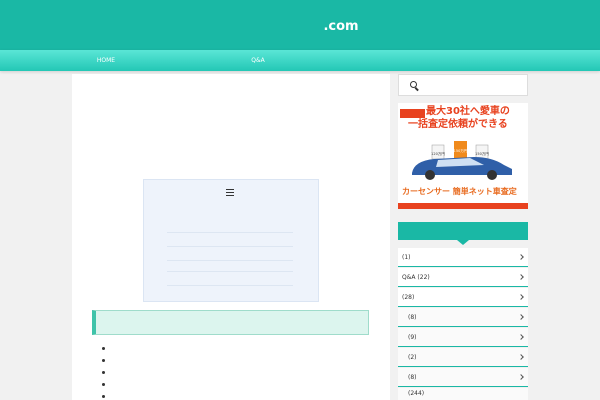  Describe the element at coordinates (463, 337) in the screenshot. I see `subcategory-item: (9)` at that location.